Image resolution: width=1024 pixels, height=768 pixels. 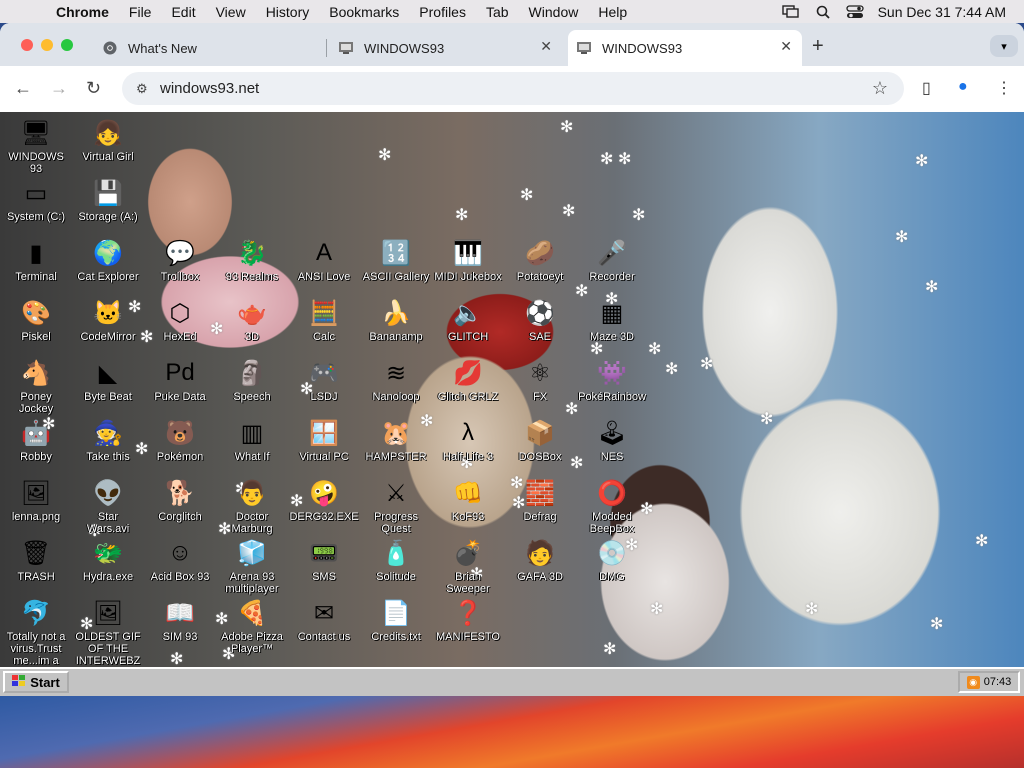 What do you see at coordinates (685, 48) in the screenshot?
I see `tab-windows93-active: WINDOWS93 ✕` at bounding box center [685, 48].